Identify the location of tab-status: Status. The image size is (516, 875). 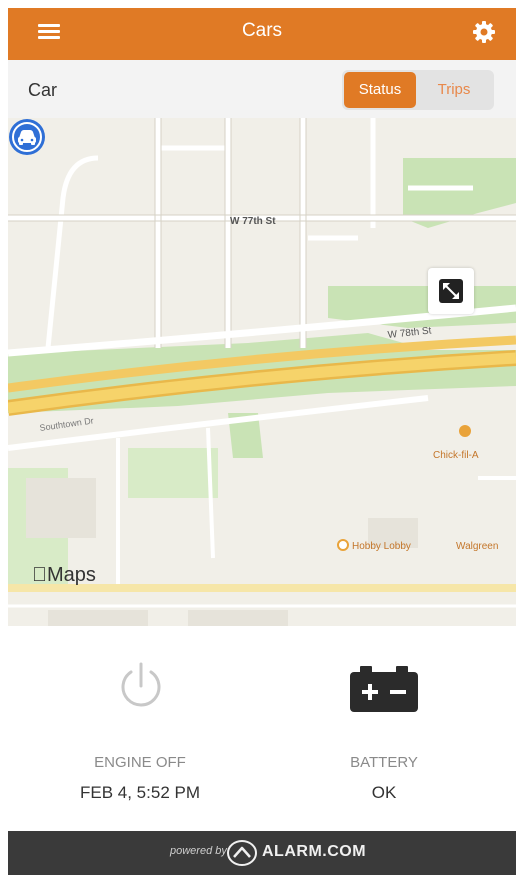
(380, 90).